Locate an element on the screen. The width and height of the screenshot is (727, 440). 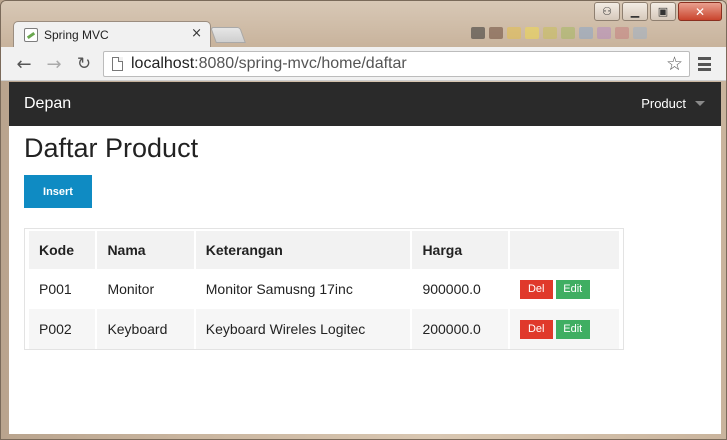
header-harga: Harga is located at coordinates (460, 250).